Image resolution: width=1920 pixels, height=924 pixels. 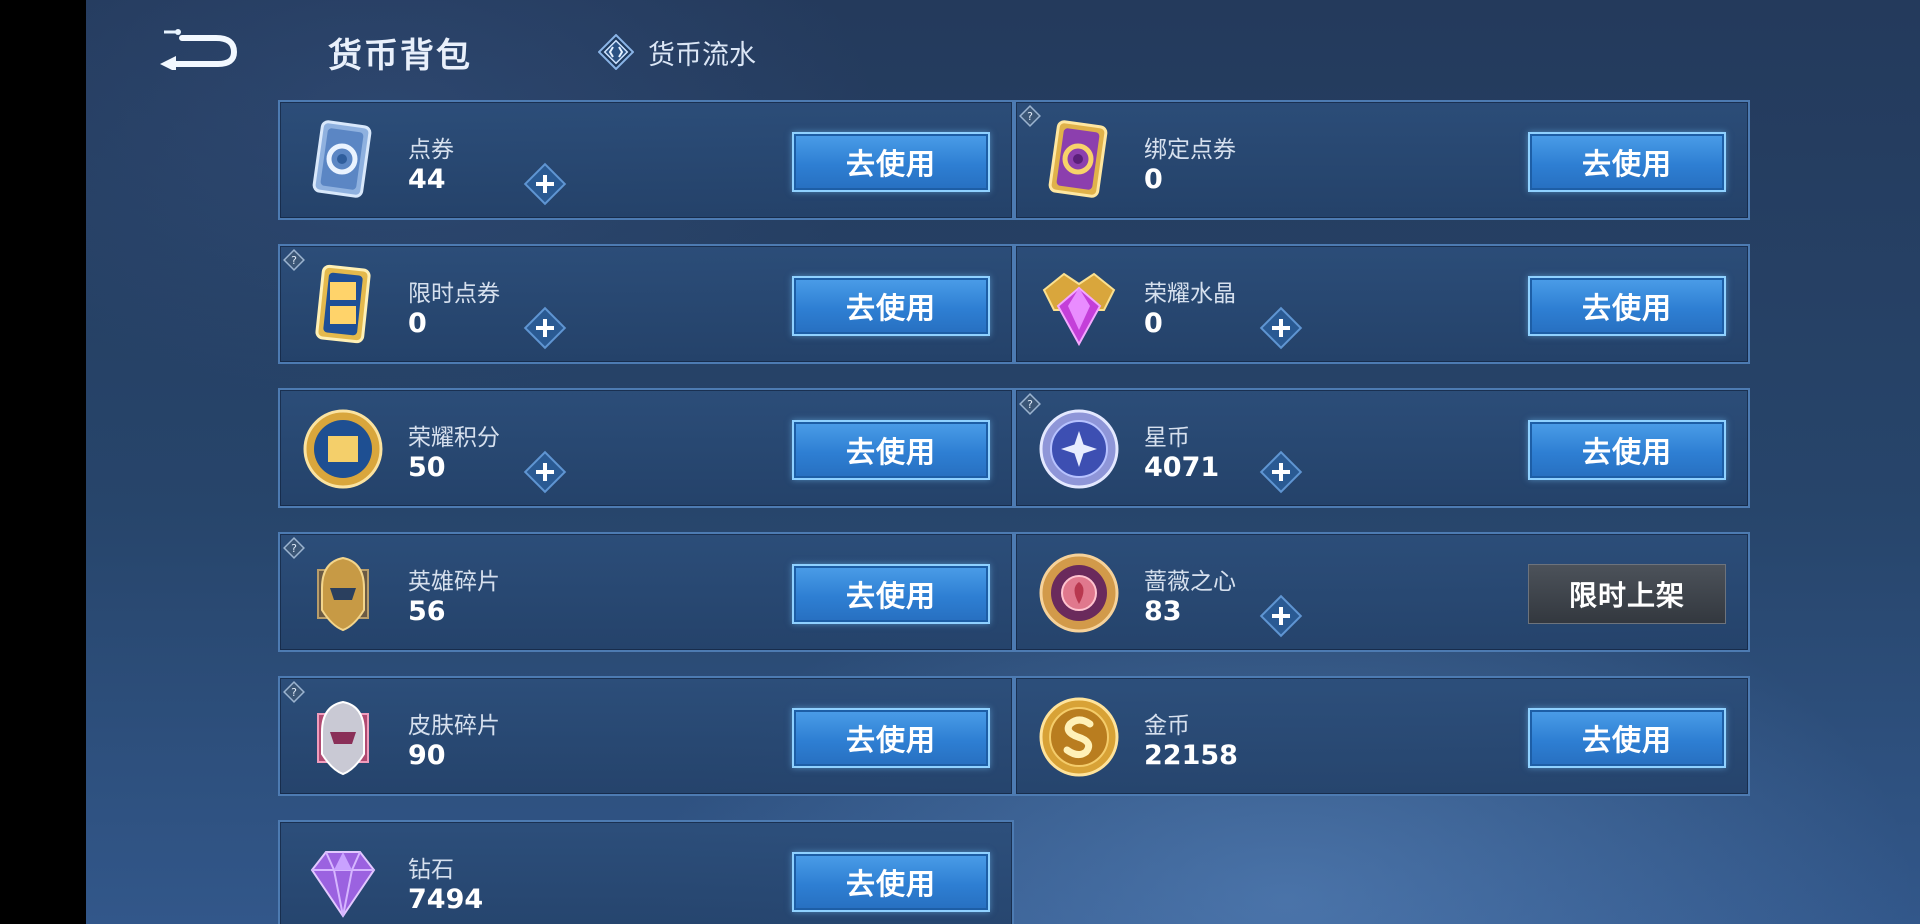 What do you see at coordinates (1191, 755) in the screenshot?
I see `currency-amount: 22158` at bounding box center [1191, 755].